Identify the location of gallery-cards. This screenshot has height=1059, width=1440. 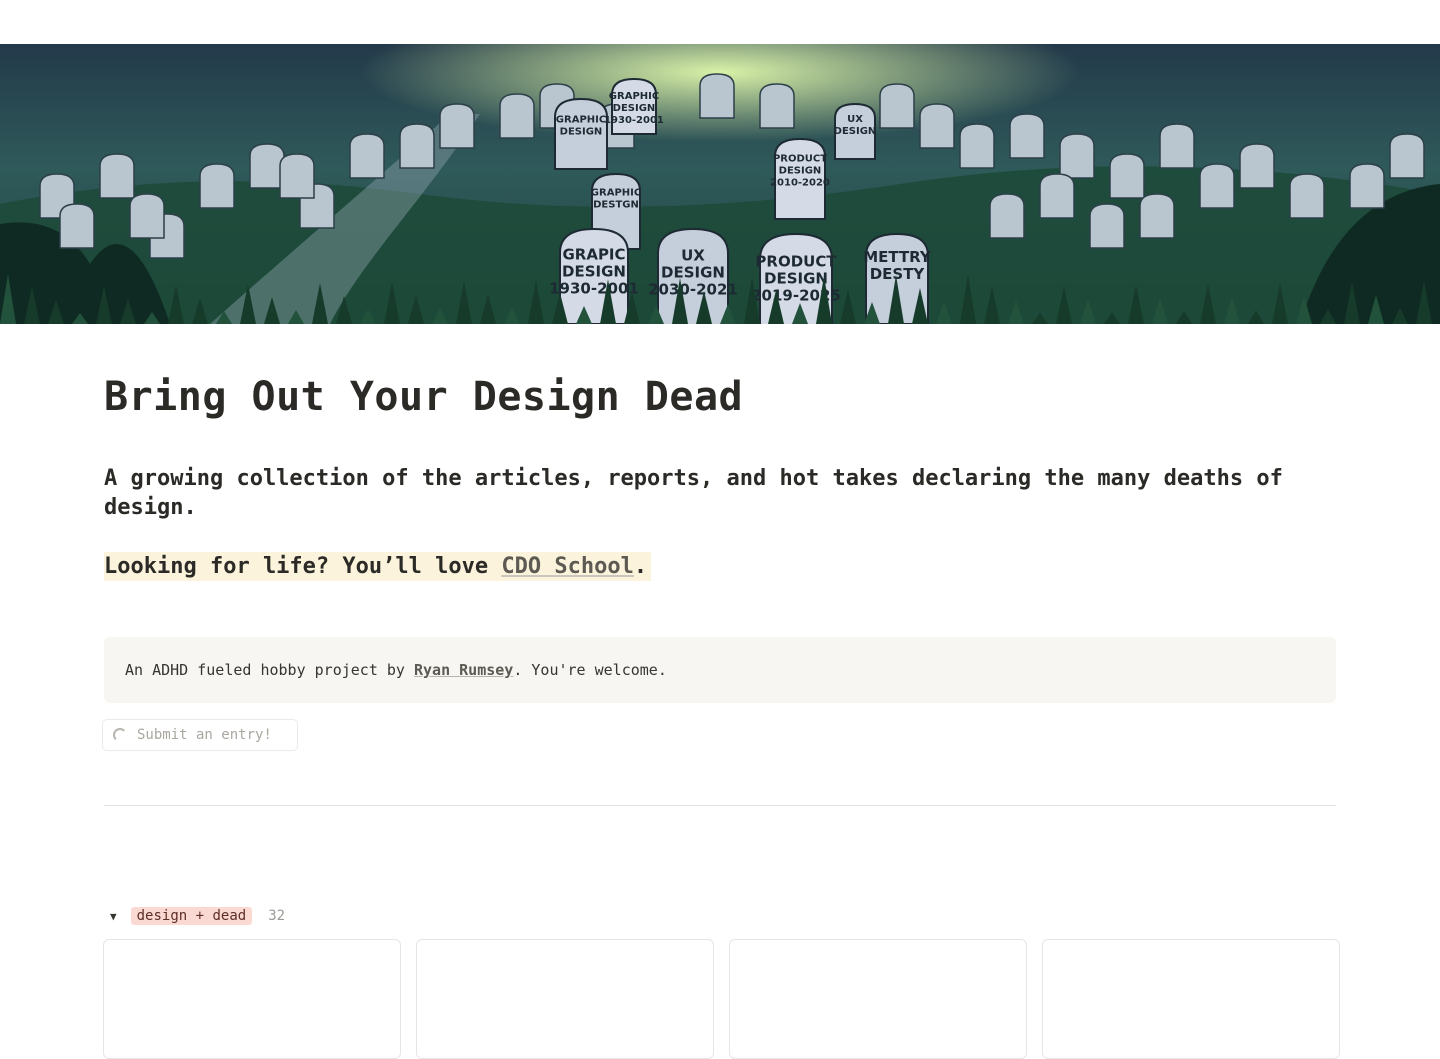
(721, 999).